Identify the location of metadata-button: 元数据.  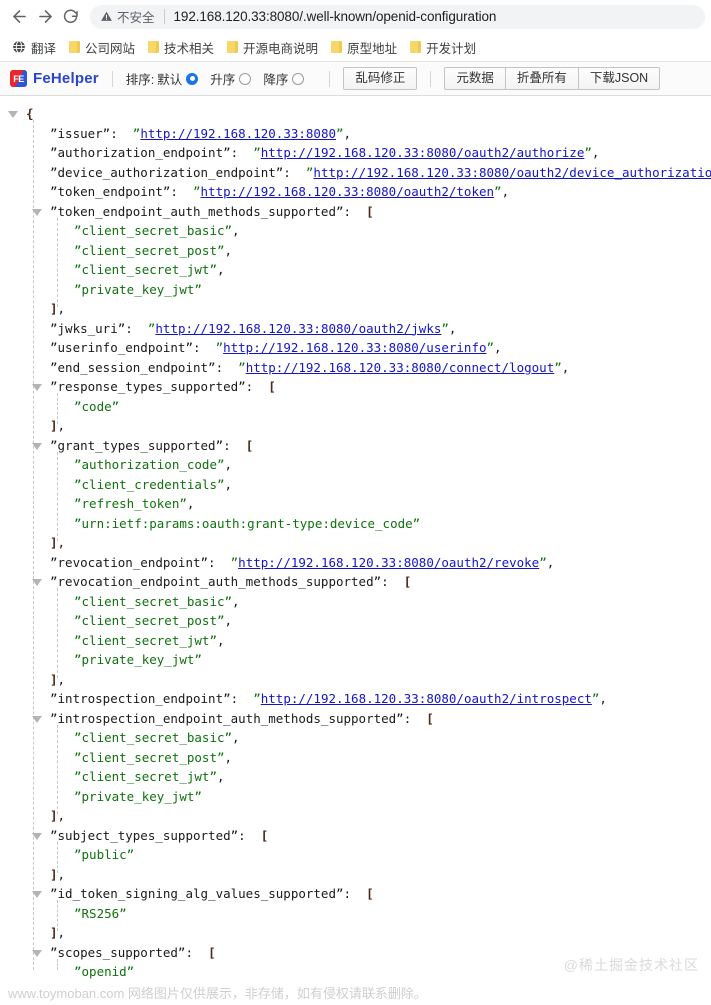
(475, 78).